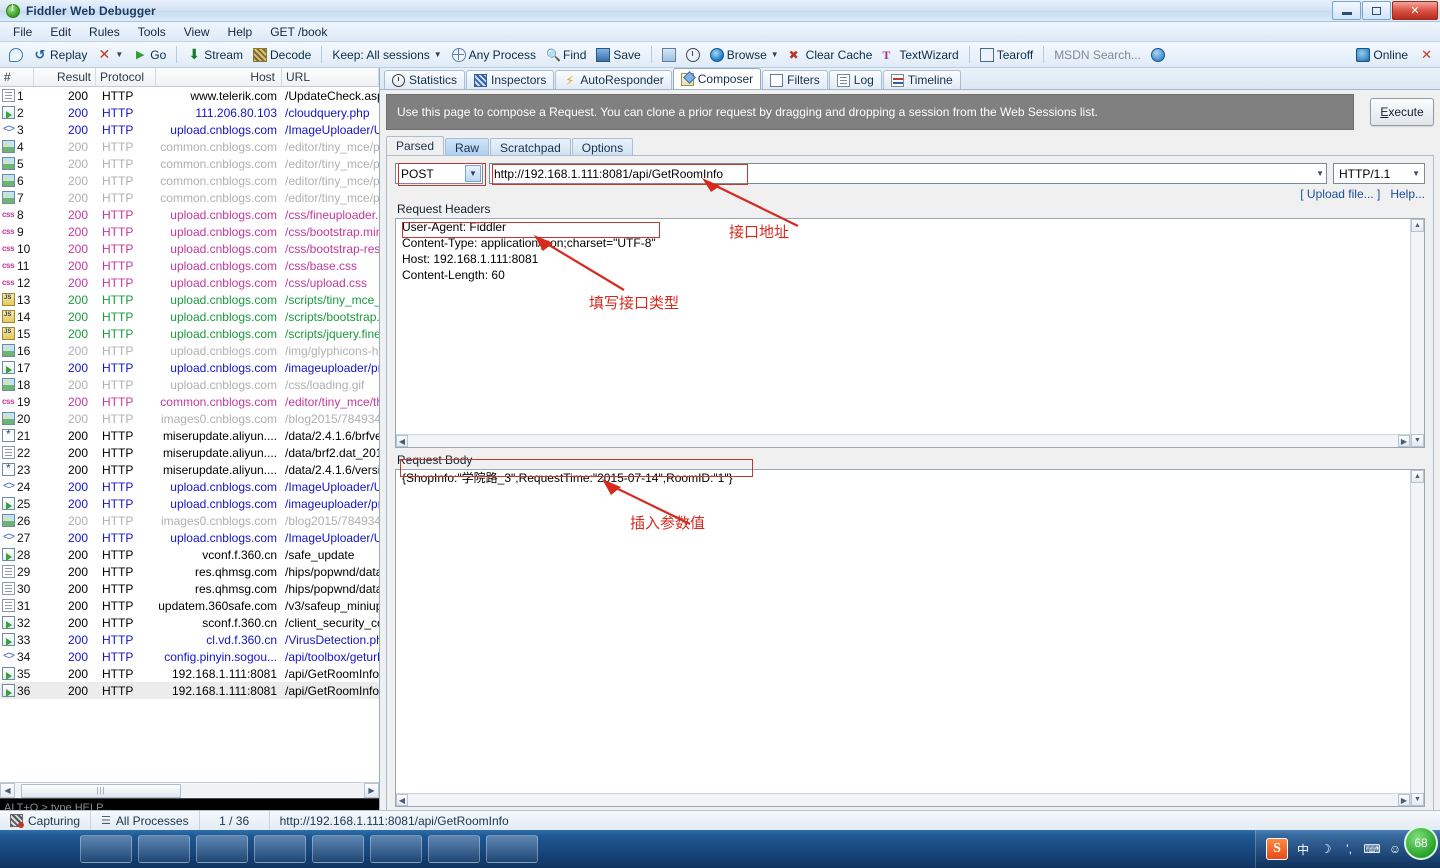 The image size is (1440, 868). What do you see at coordinates (1349, 849) in the screenshot?
I see `ime-punctuation-icon: ’,` at bounding box center [1349, 849].